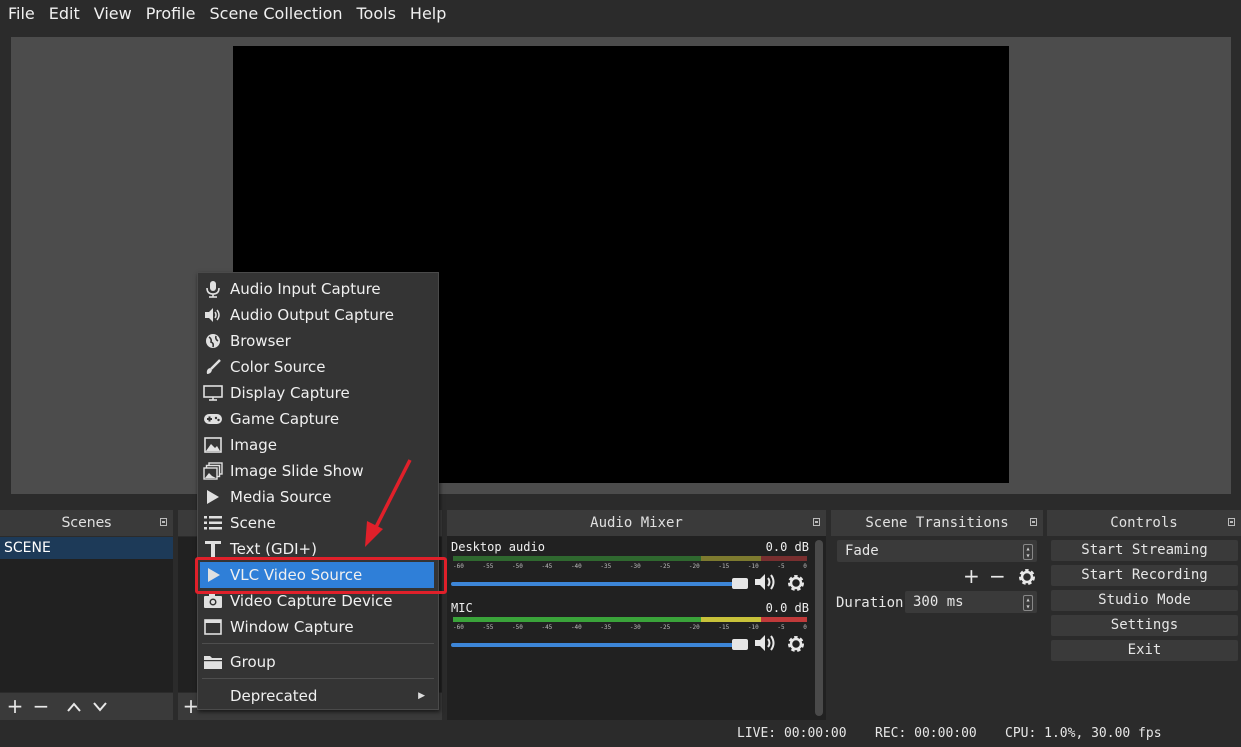 The width and height of the screenshot is (1241, 747). What do you see at coordinates (1144, 575) in the screenshot?
I see `start-recording-button: Start Recording` at bounding box center [1144, 575].